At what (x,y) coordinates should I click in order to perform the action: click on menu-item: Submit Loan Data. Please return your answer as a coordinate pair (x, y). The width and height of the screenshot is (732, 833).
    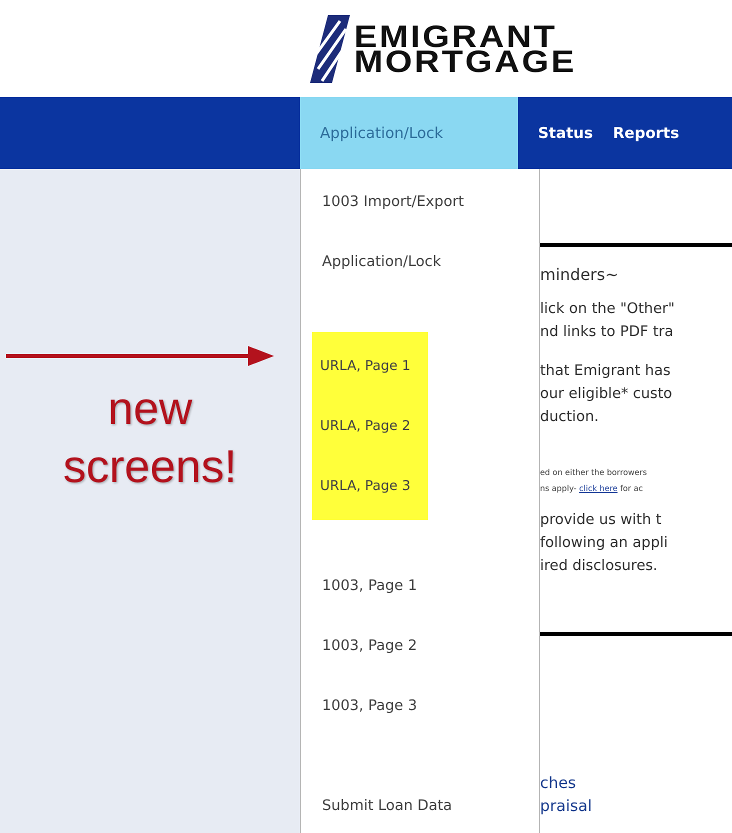
    Looking at the image, I should click on (425, 804).